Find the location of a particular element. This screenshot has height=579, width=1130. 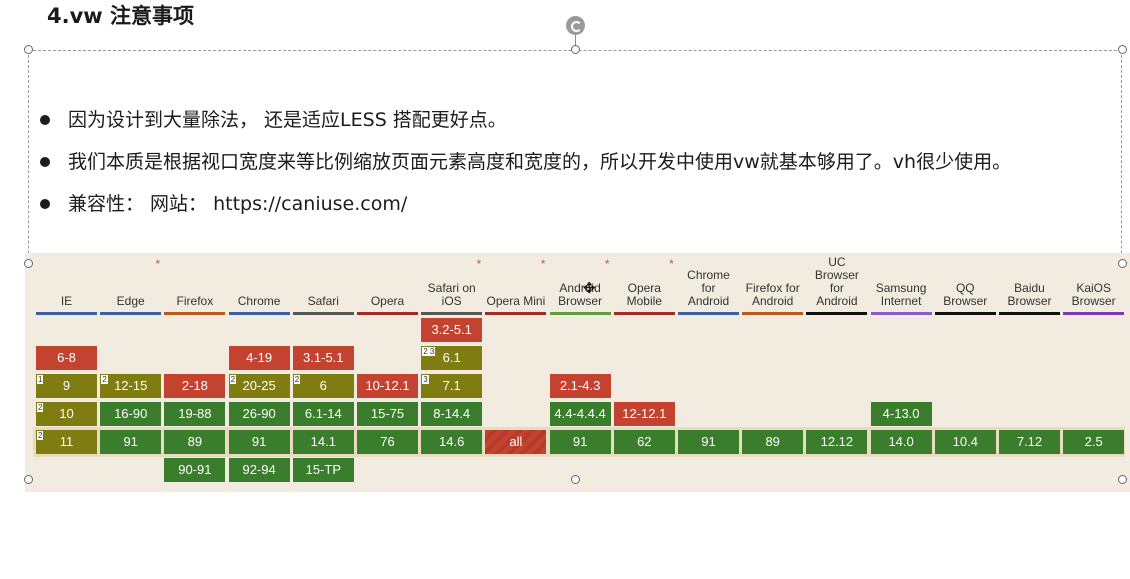

rotate-handle-icon is located at coordinates (575, 25).